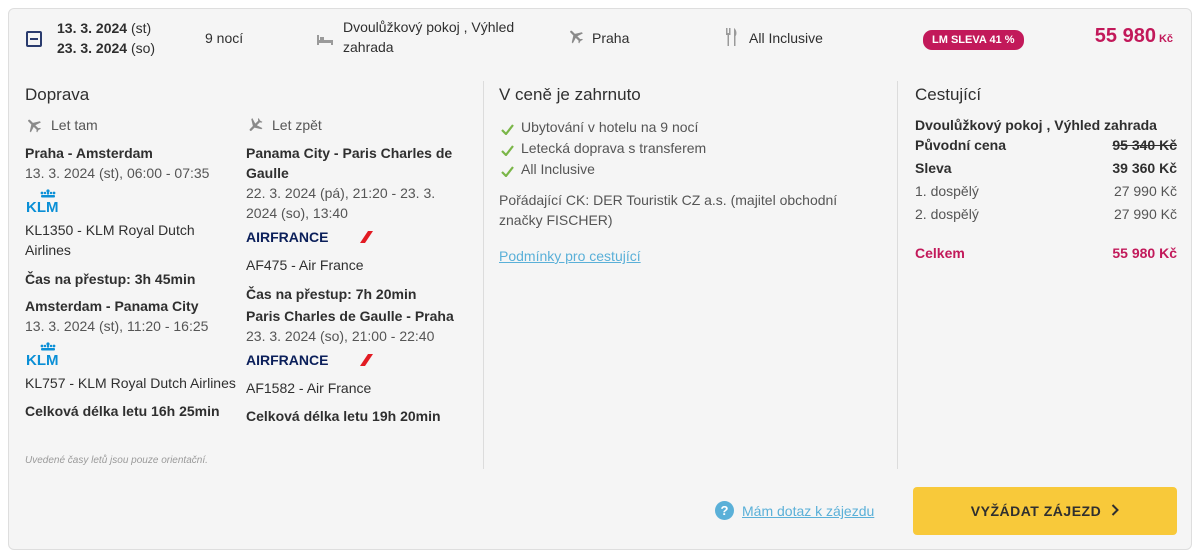 The width and height of the screenshot is (1200, 558). What do you see at coordinates (1125, 36) in the screenshot?
I see `header-price-value: 55 980` at bounding box center [1125, 36].